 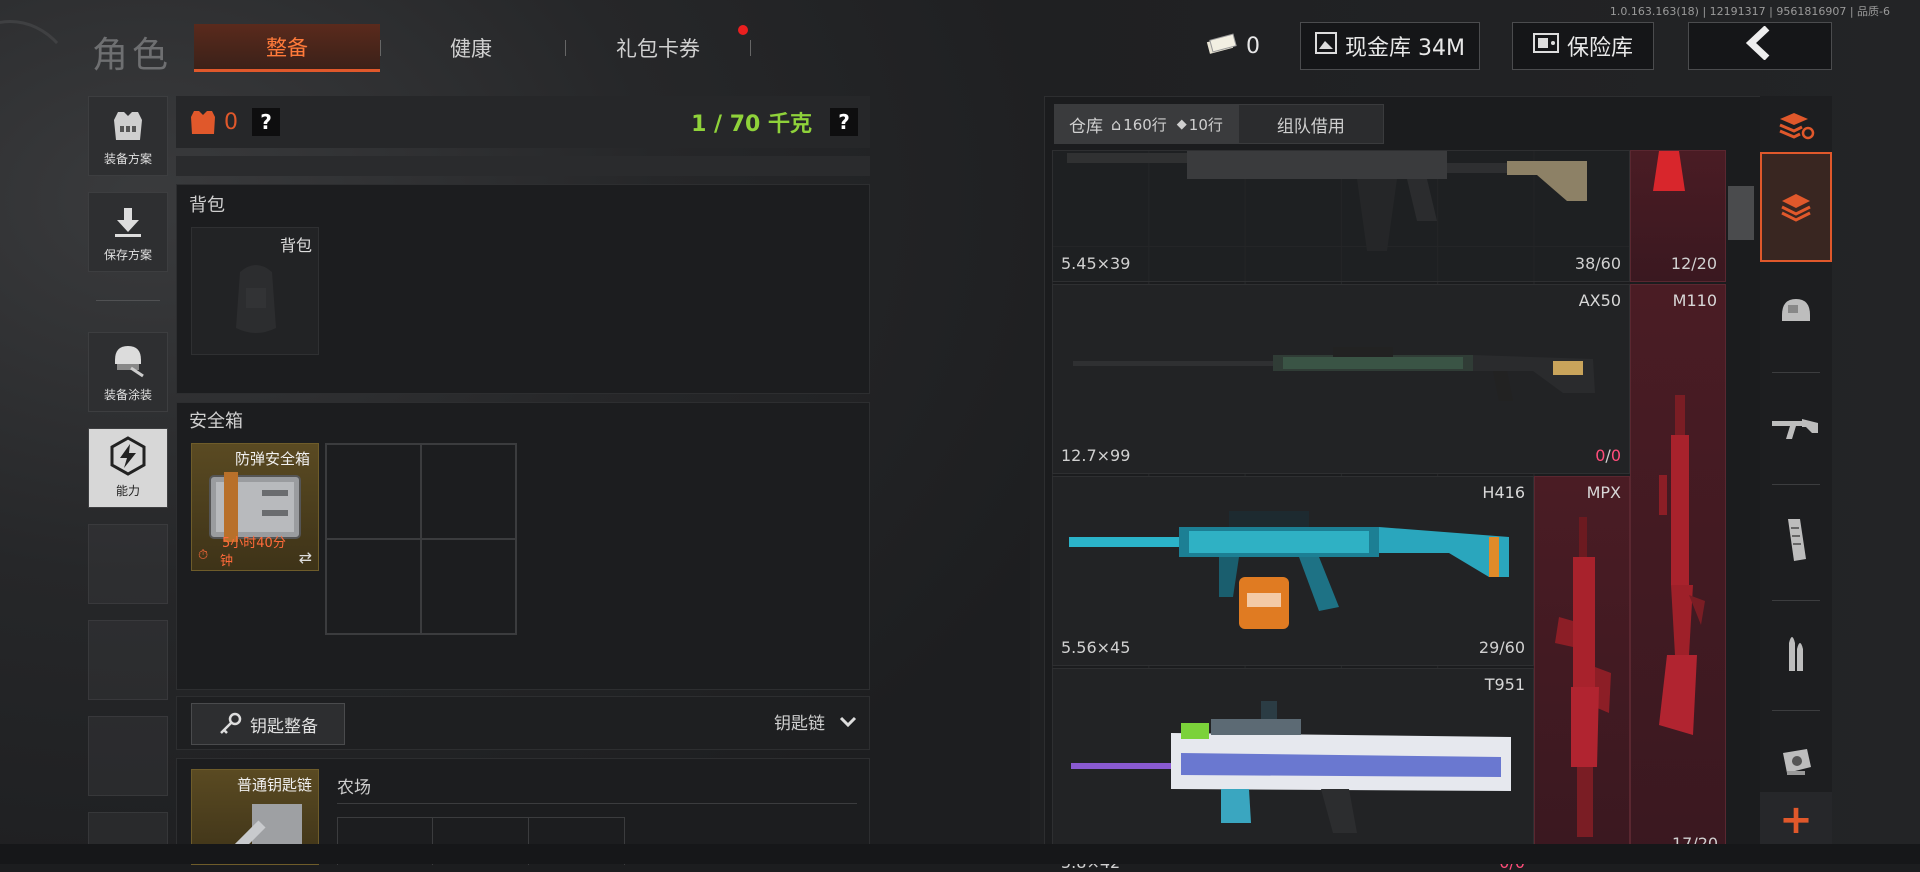 I want to click on ammo-icon, so click(x=1796, y=654).